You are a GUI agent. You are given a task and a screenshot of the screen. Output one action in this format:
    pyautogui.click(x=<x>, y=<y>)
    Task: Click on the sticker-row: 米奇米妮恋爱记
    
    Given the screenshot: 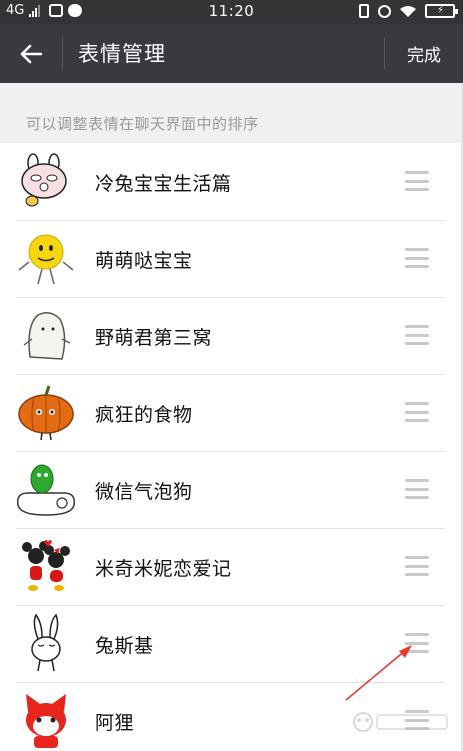 What is the action you would take?
    pyautogui.click(x=231, y=566)
    